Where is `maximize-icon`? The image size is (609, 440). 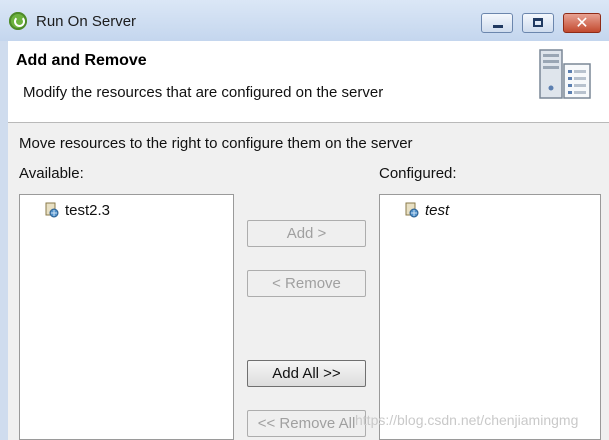 maximize-icon is located at coordinates (538, 22).